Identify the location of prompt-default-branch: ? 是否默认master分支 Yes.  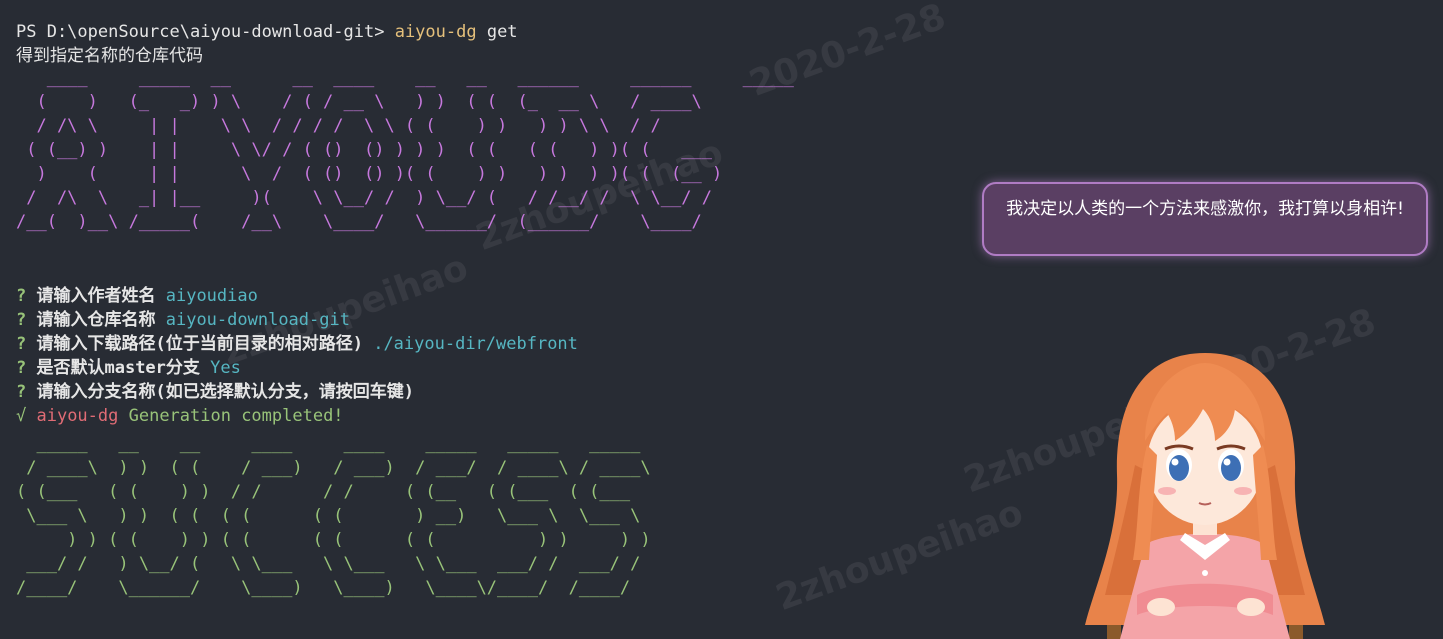
(297, 368).